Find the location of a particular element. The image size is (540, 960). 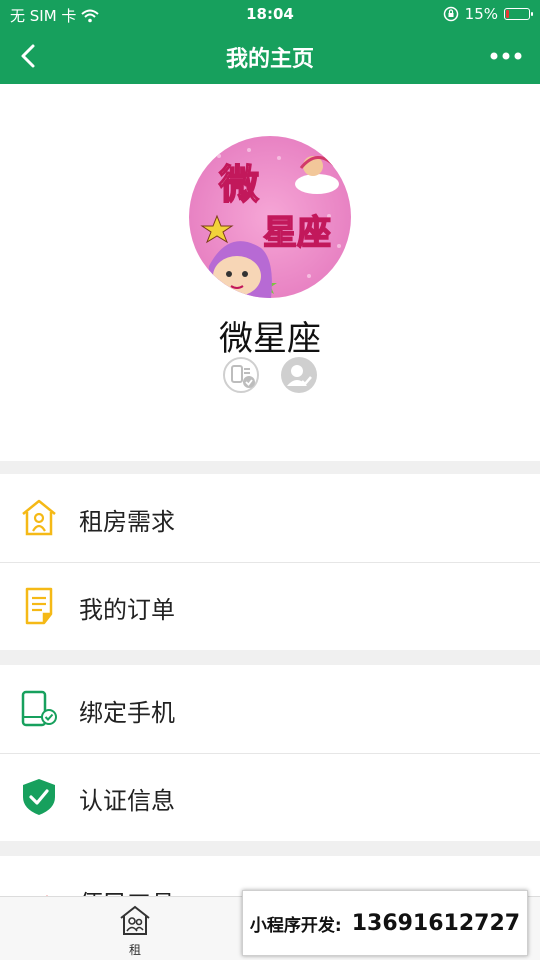

menu-label: 认证信息 is located at coordinates (127, 801).